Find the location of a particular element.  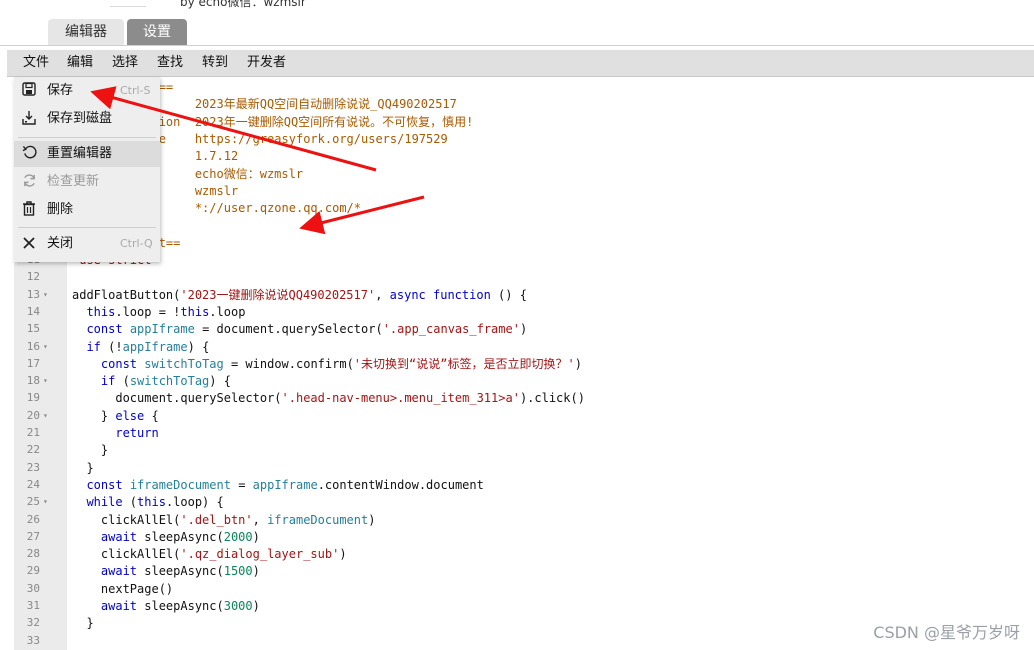

code-line: await sleepAsync(3000) is located at coordinates (166, 606).